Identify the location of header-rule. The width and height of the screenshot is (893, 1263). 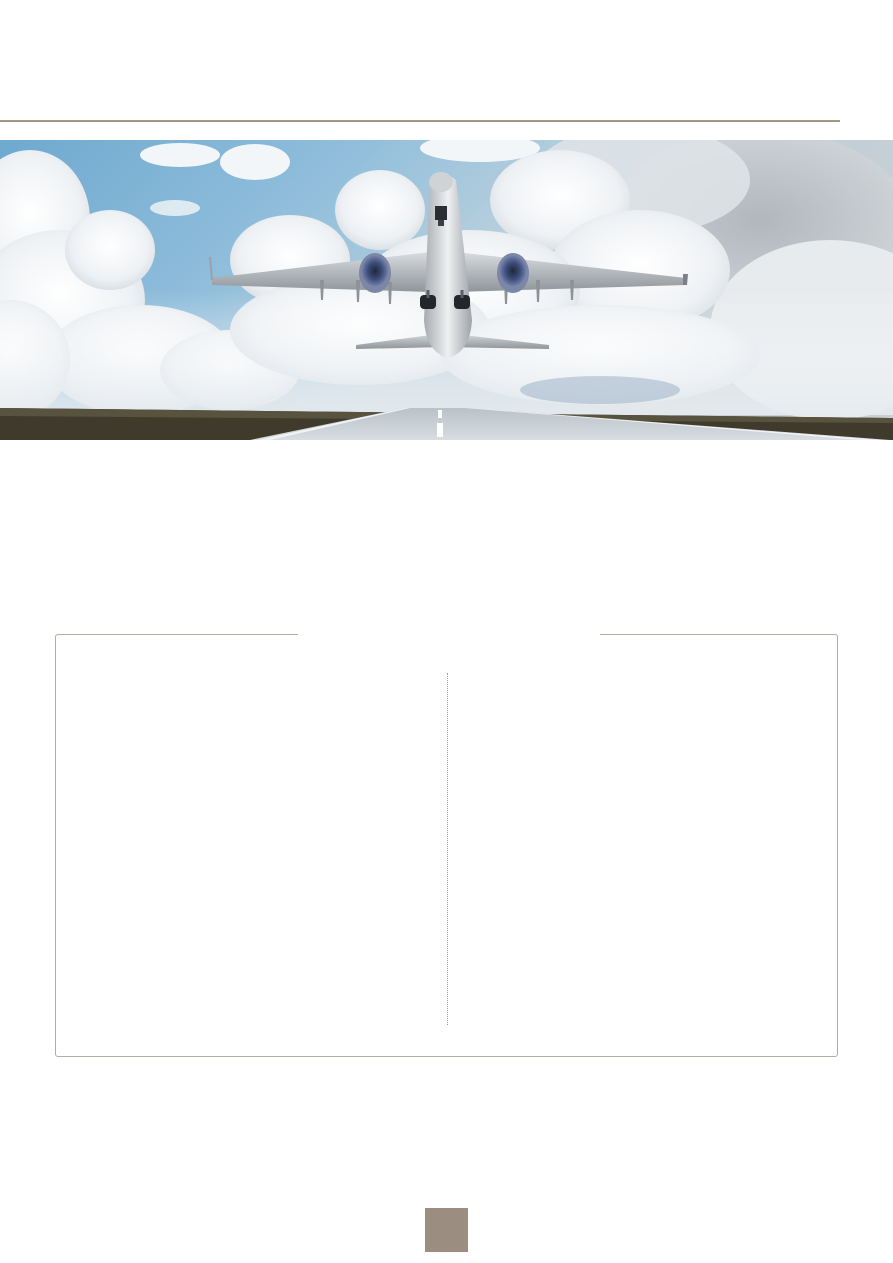
(420, 121).